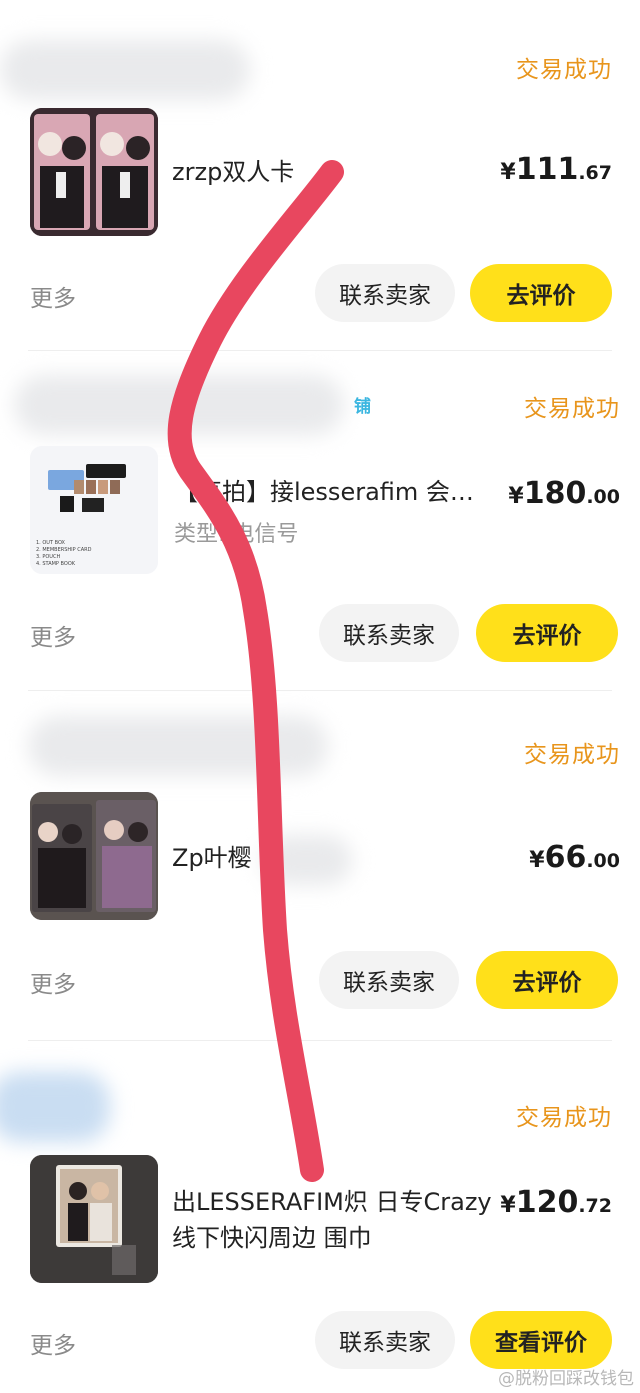 The image size is (640, 1393). Describe the element at coordinates (385, 1340) in the screenshot. I see `contact-seller-button: 联系卖家` at that location.